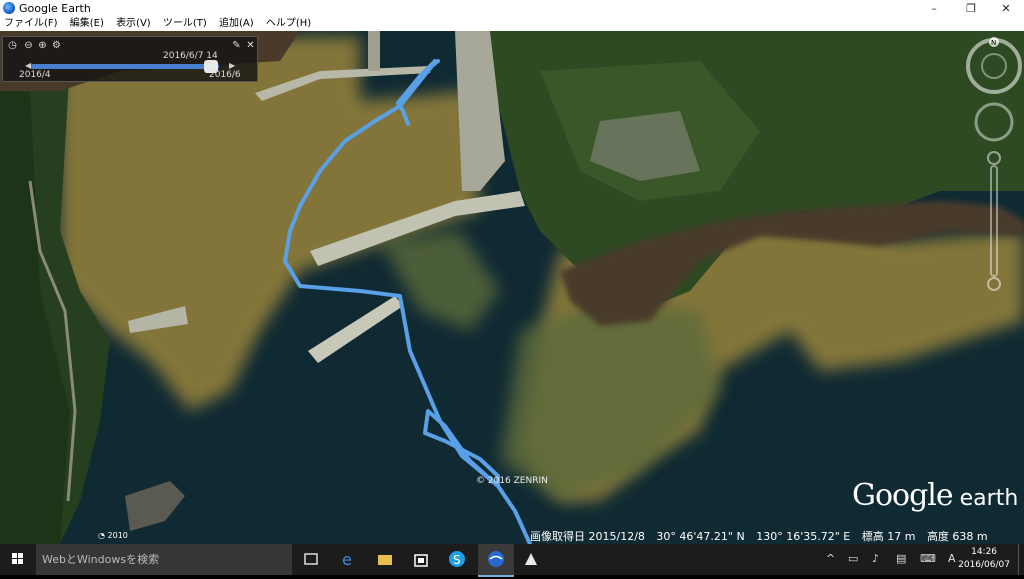  Describe the element at coordinates (994, 122) in the screenshot. I see `move-joystick` at that location.